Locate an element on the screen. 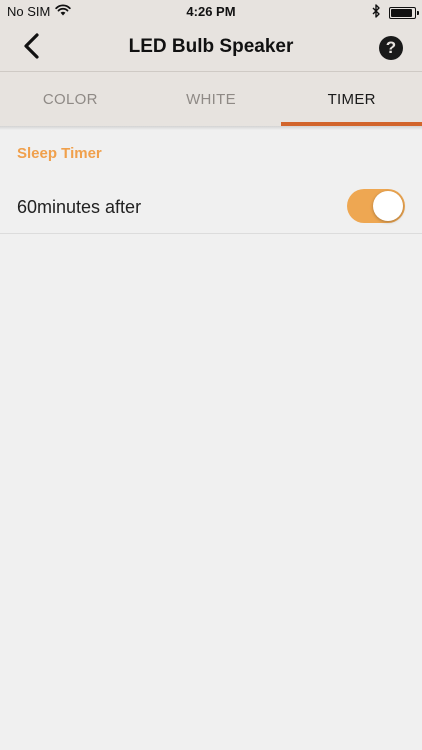 The height and width of the screenshot is (750, 422). tab-timer: TIMER is located at coordinates (351, 99).